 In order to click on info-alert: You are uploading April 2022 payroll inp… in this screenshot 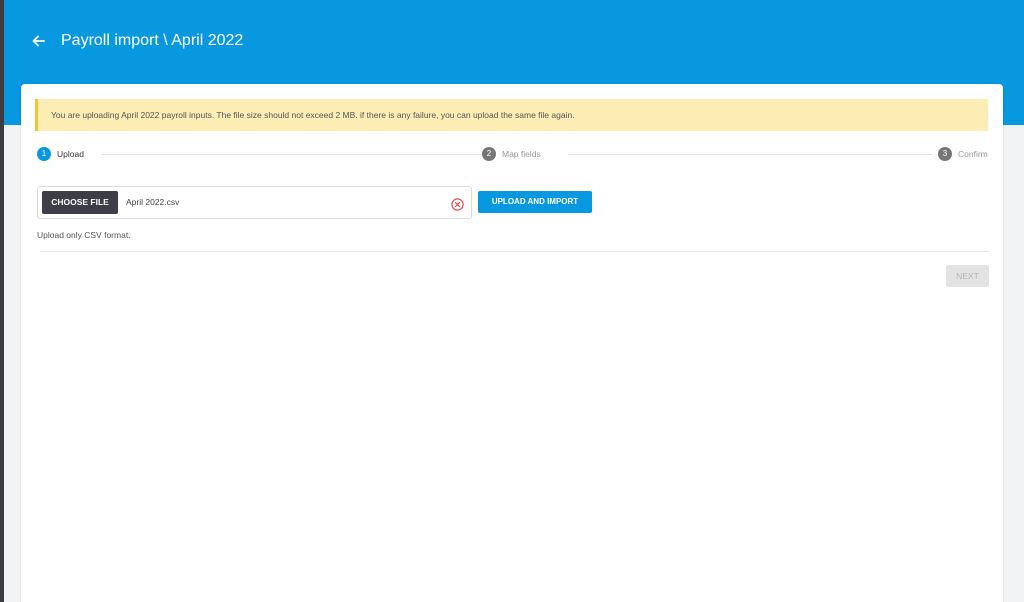, I will do `click(511, 115)`.